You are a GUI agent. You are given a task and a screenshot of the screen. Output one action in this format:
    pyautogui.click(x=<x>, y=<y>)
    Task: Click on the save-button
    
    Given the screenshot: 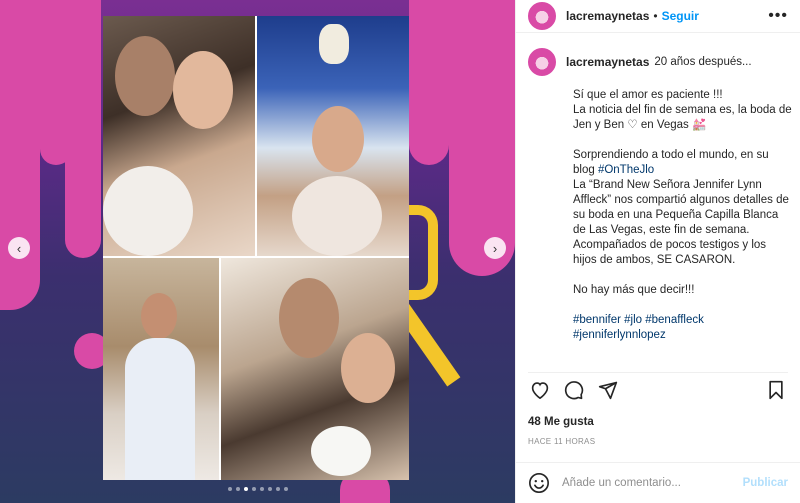 What is the action you would take?
    pyautogui.click(x=776, y=390)
    